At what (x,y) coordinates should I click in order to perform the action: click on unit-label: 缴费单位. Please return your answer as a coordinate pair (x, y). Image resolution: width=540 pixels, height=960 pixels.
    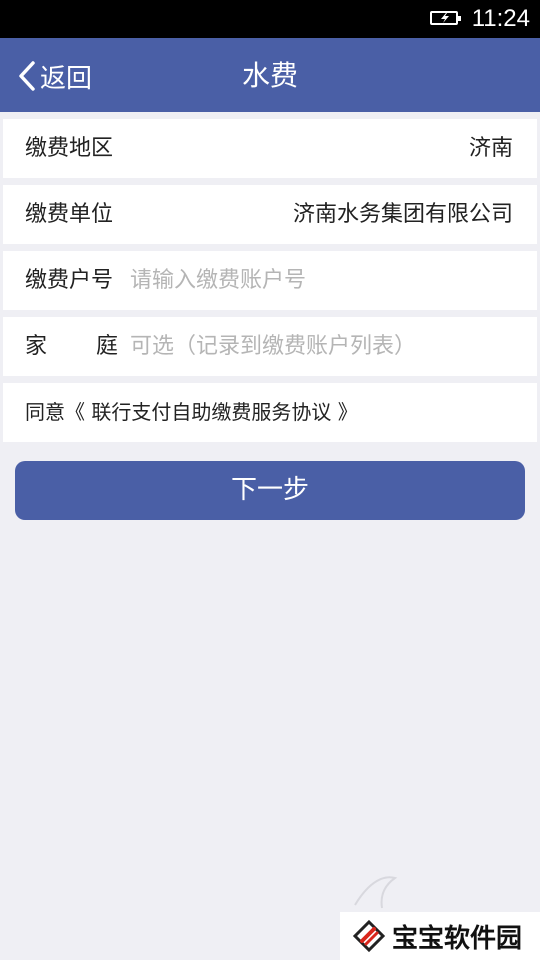
    Looking at the image, I should click on (69, 214).